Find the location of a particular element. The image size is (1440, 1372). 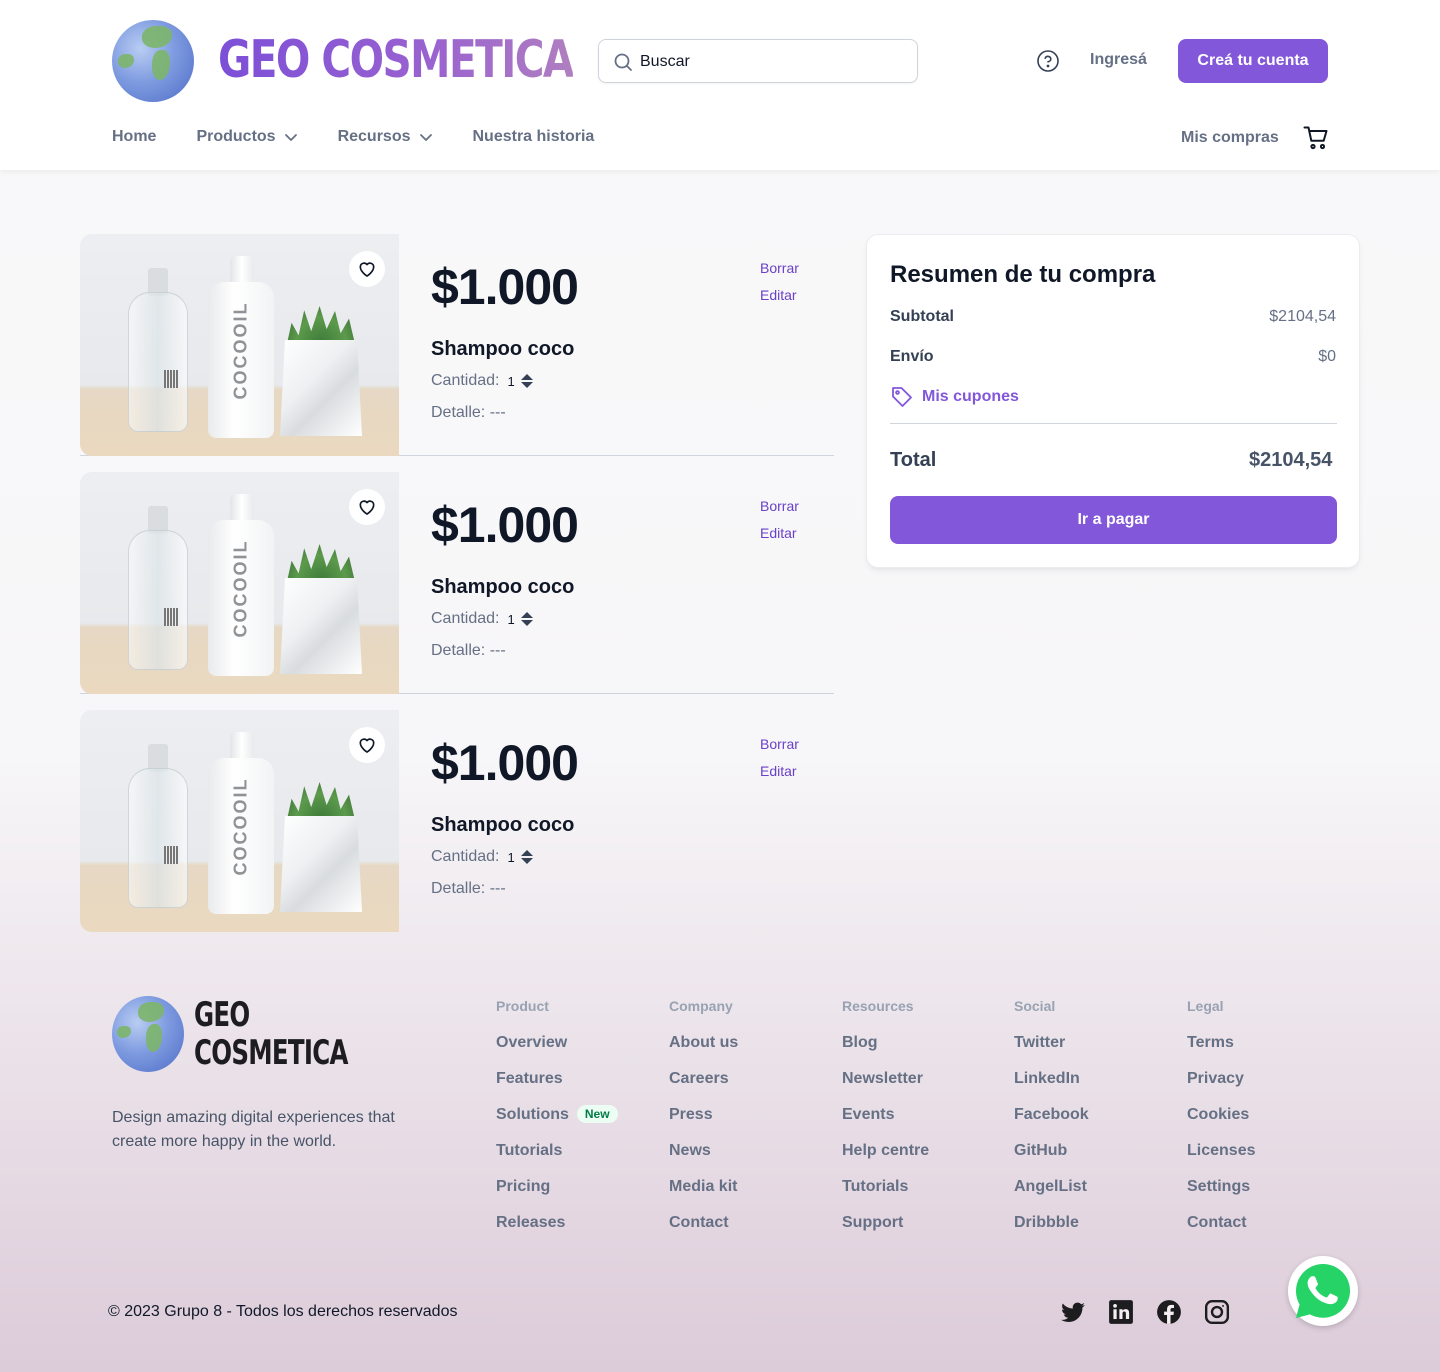

footer-globe-logo-icon is located at coordinates (148, 1034).